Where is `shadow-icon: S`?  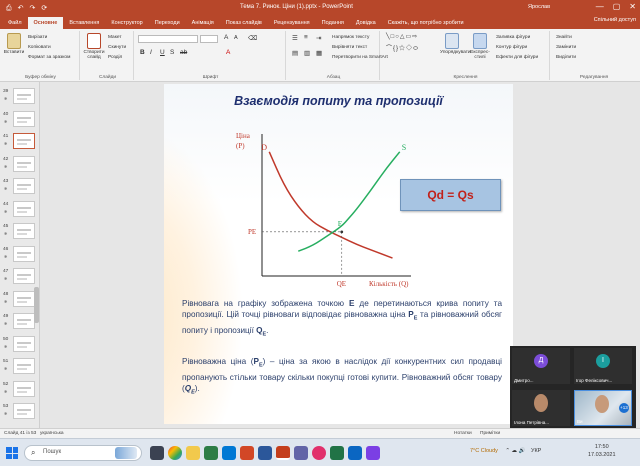
shadow-icon: S is located at coordinates (172, 52).